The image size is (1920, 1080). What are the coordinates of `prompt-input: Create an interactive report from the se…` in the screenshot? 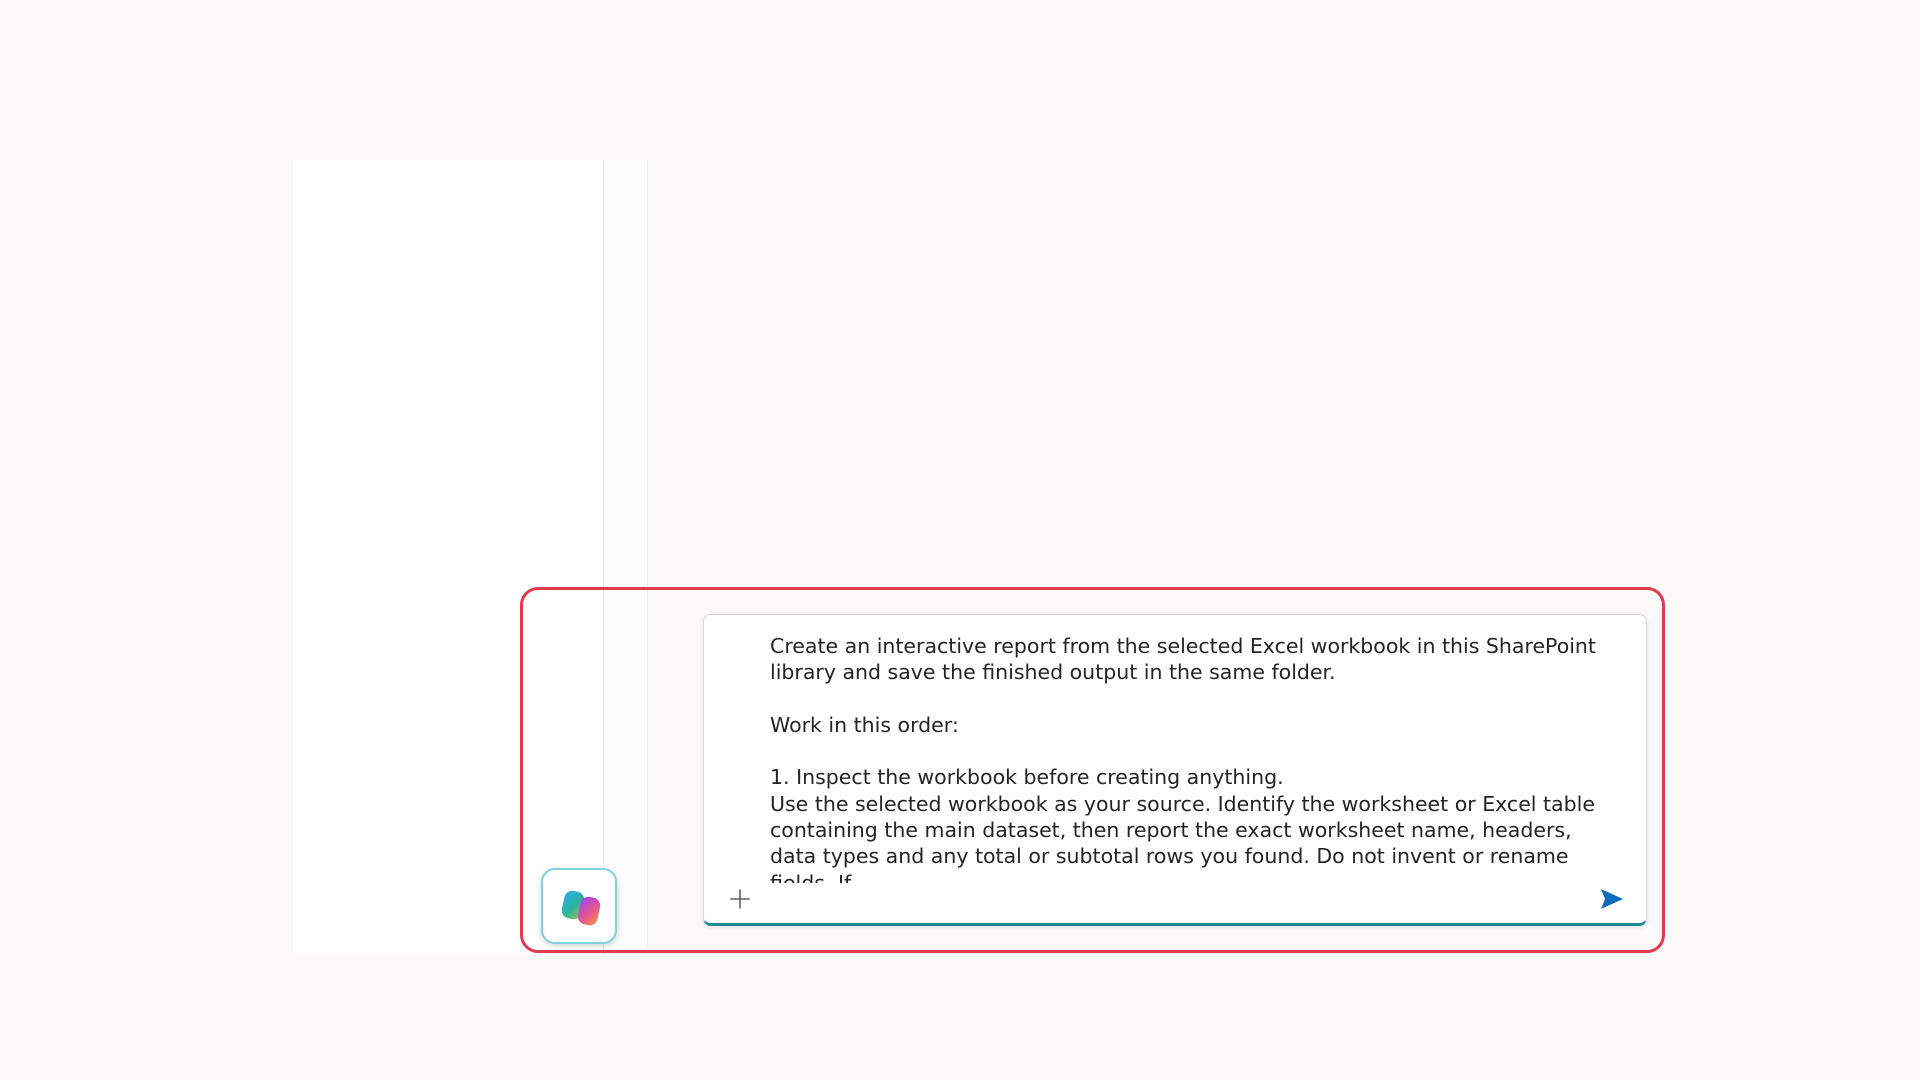 It's located at (1195, 758).